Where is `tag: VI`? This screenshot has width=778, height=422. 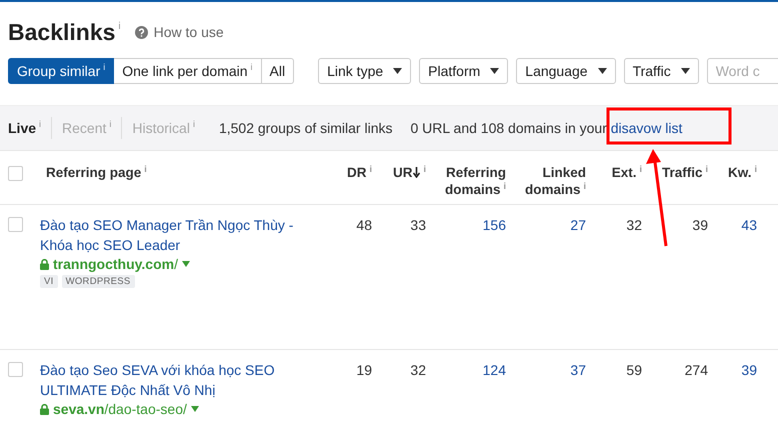 tag: VI is located at coordinates (49, 281).